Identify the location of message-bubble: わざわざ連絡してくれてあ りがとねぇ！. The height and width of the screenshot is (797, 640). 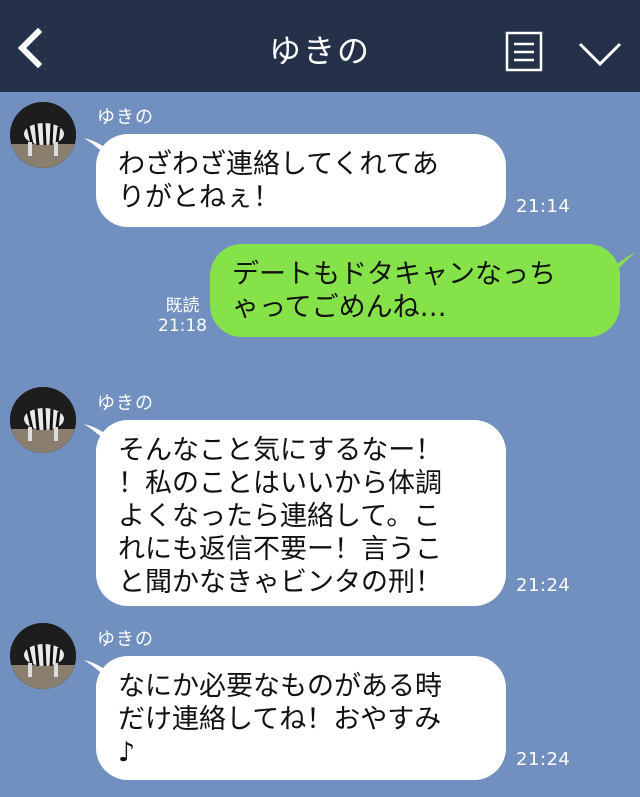
(301, 180).